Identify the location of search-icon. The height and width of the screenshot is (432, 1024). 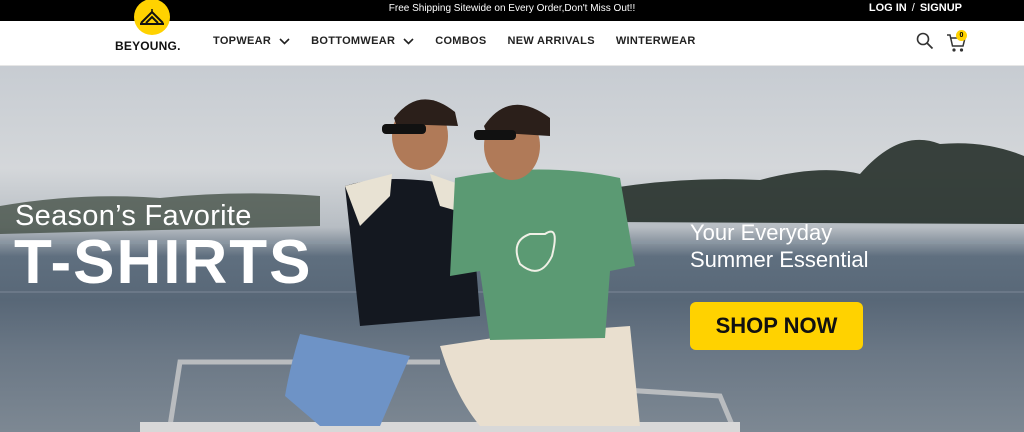
(925, 41).